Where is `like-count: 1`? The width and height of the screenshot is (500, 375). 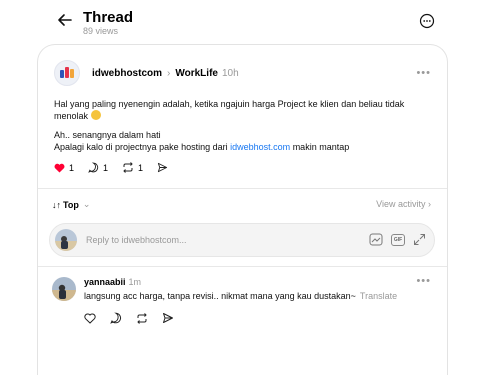 like-count: 1 is located at coordinates (72, 167).